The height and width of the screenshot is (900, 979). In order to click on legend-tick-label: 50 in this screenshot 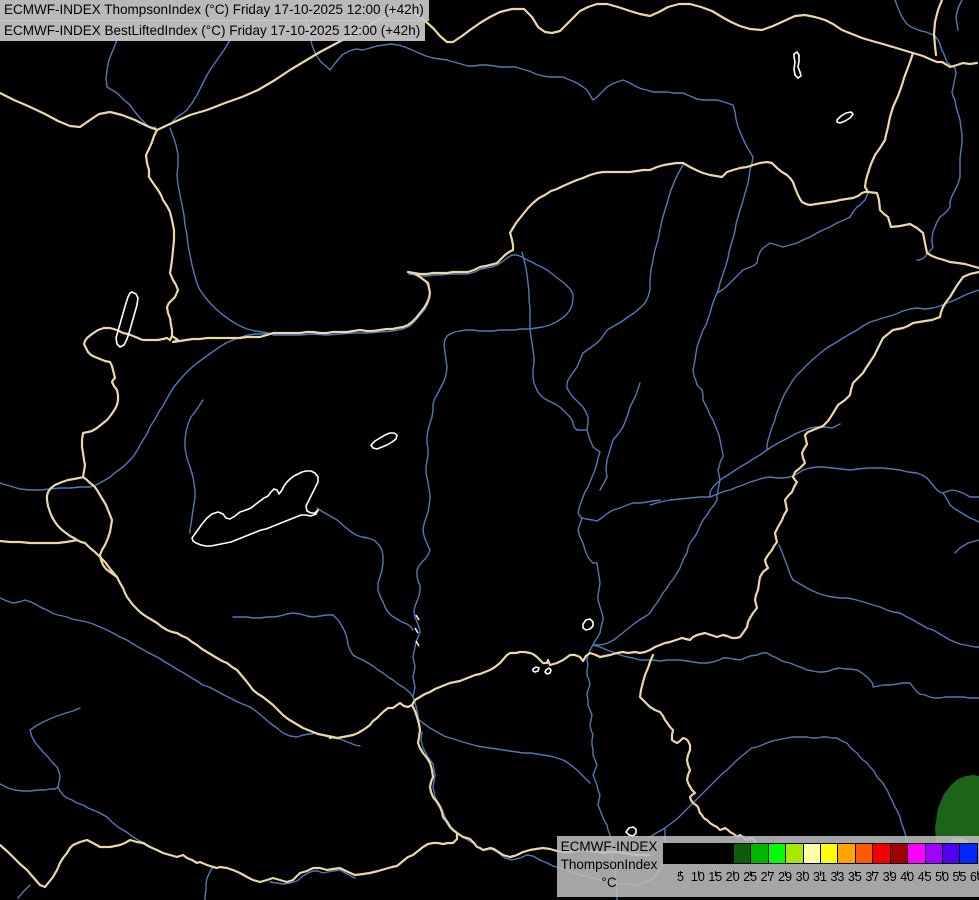, I will do `click(942, 877)`.